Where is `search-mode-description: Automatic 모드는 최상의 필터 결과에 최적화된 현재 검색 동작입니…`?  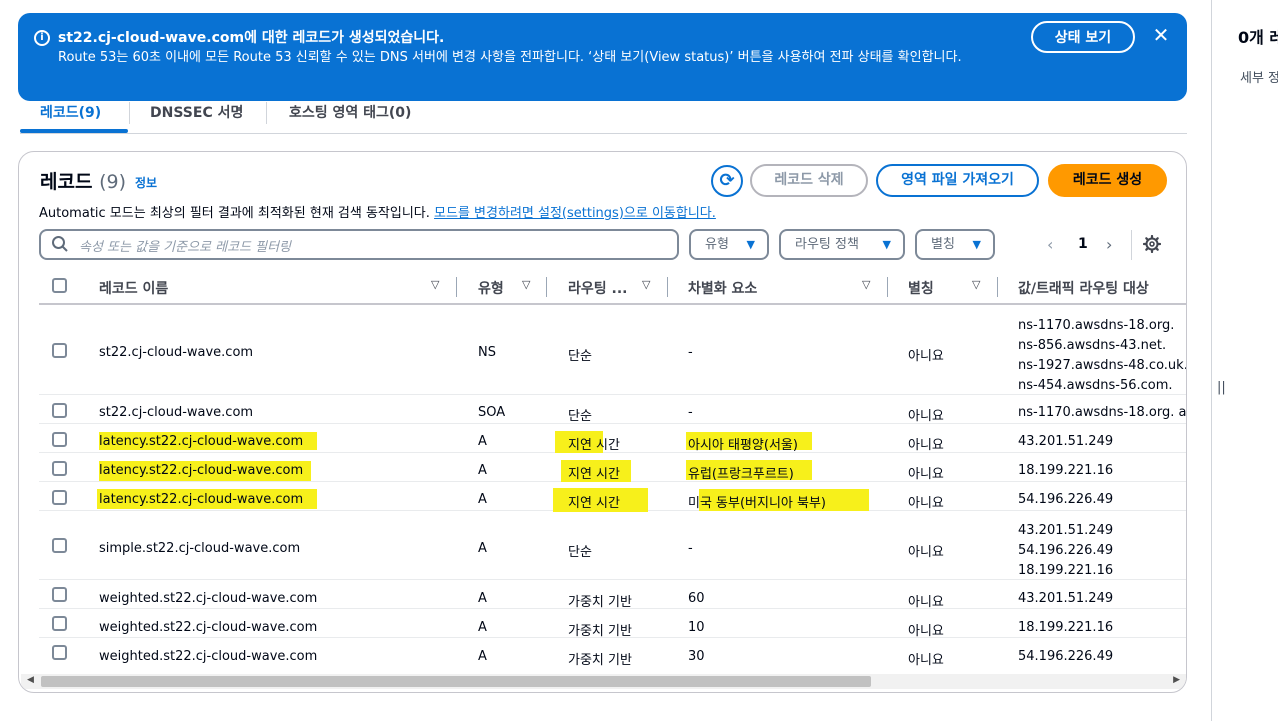
search-mode-description: Automatic 모드는 최상의 필터 결과에 최적화된 현재 검색 동작입니… is located at coordinates (377, 211).